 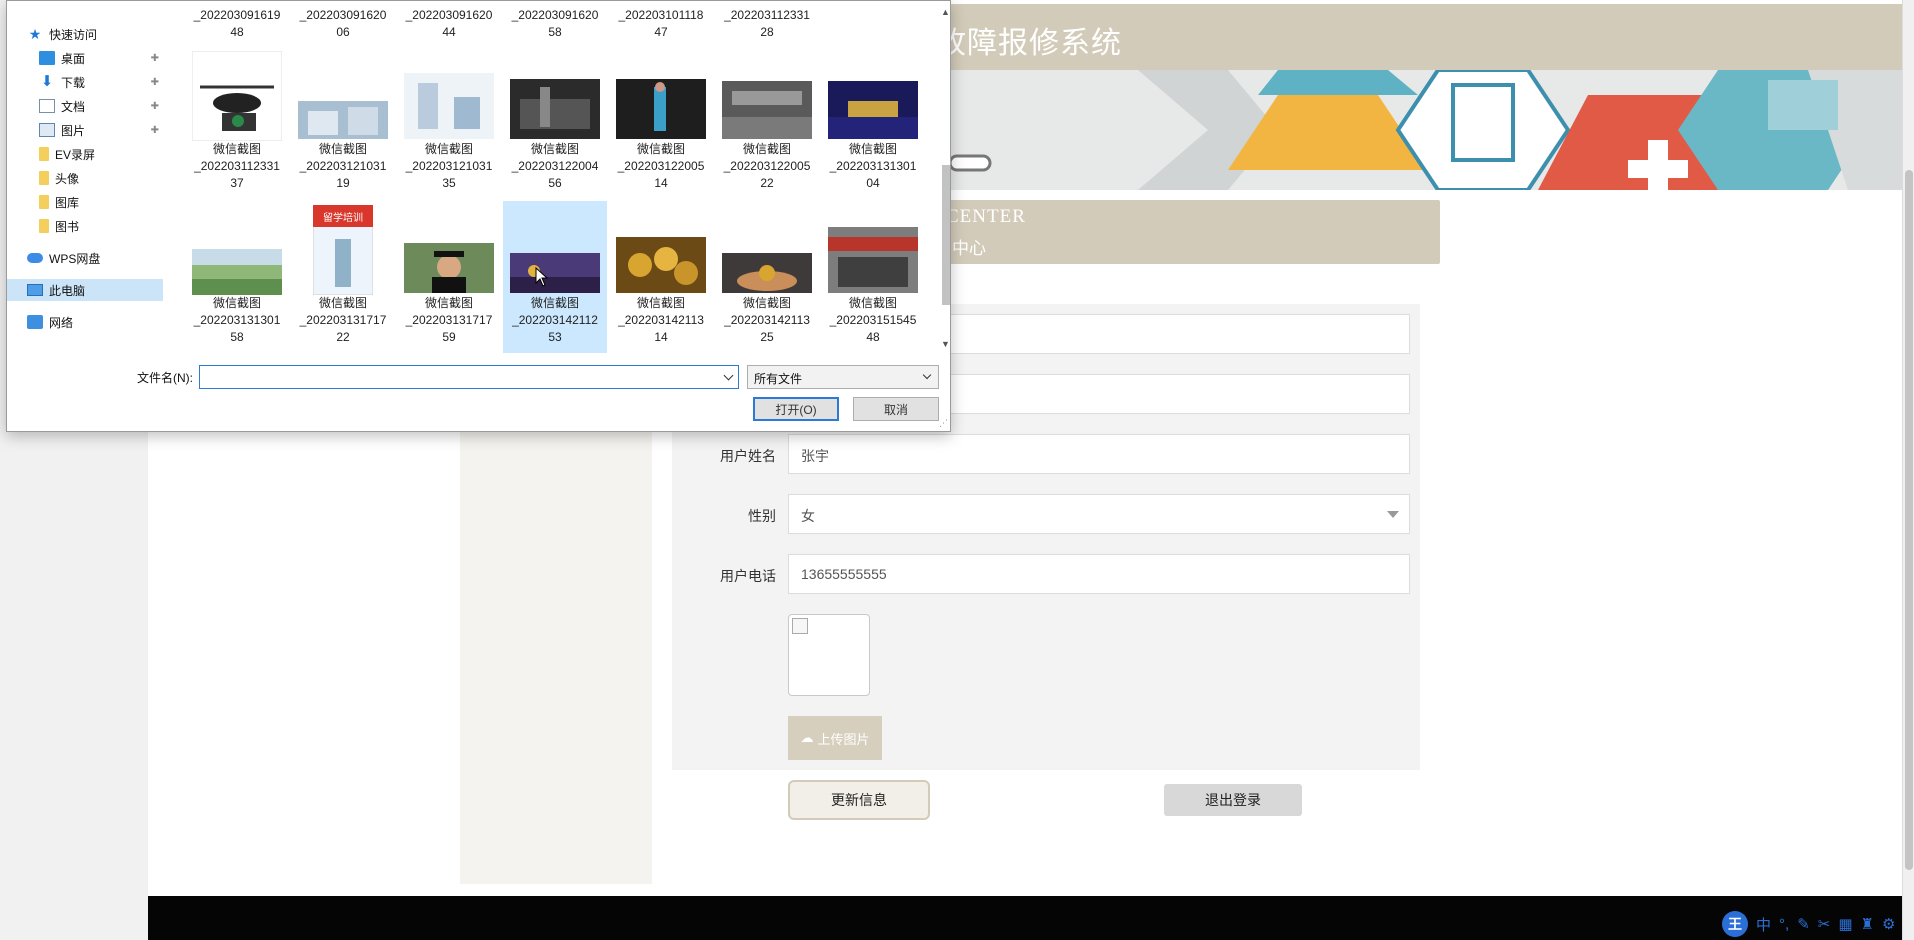 I want to click on file-name: 微信截图 _202203121031 35, so click(x=449, y=166).